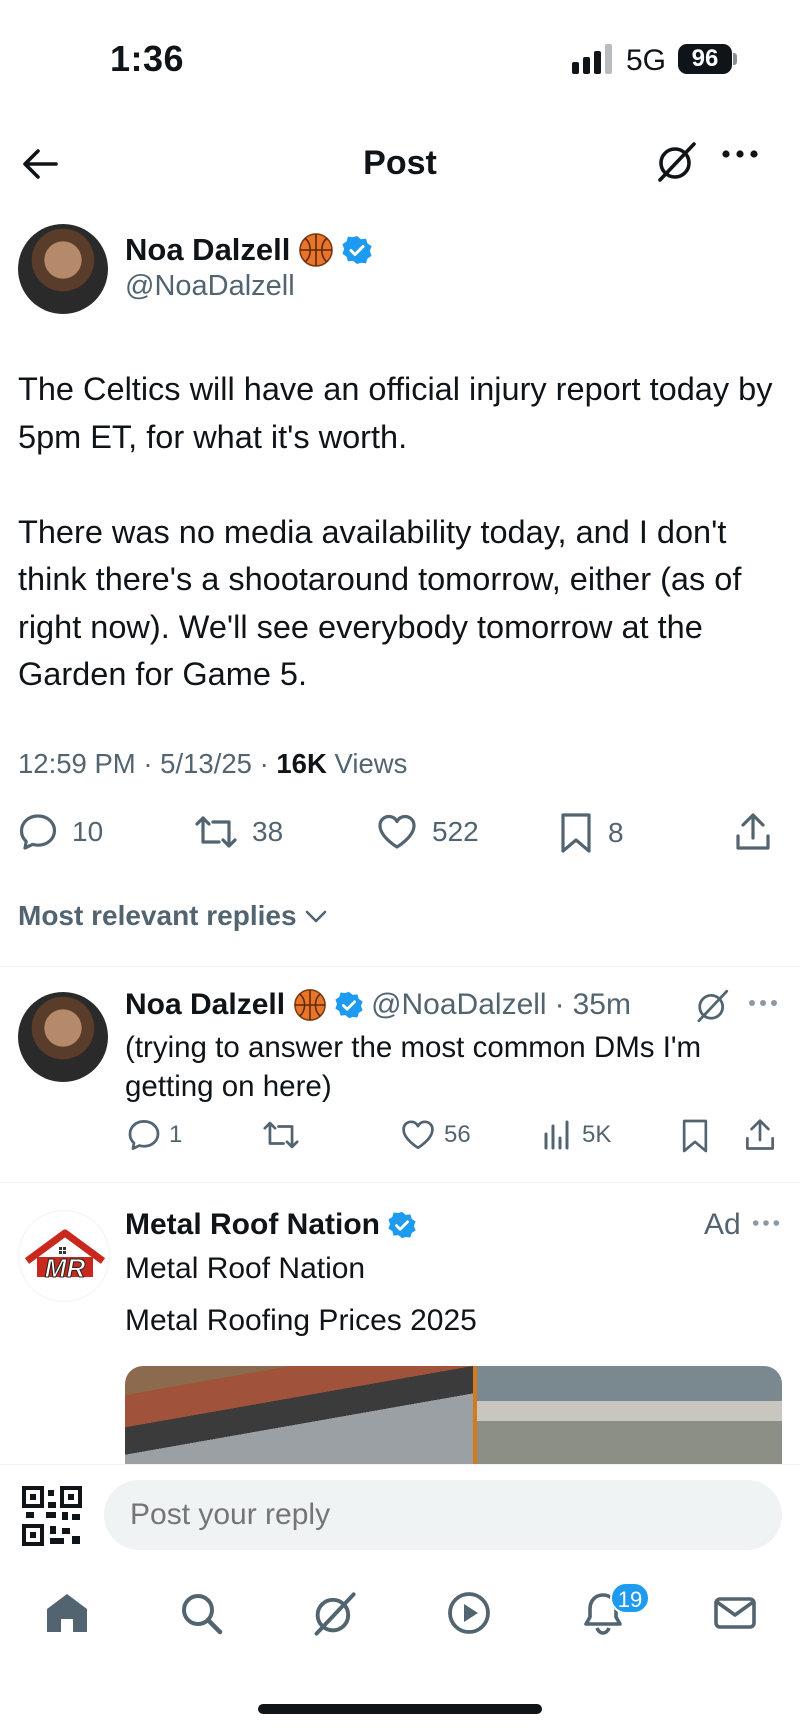 This screenshot has width=800, height=1734. Describe the element at coordinates (629, 1416) in the screenshot. I see `ad-image-yard` at that location.